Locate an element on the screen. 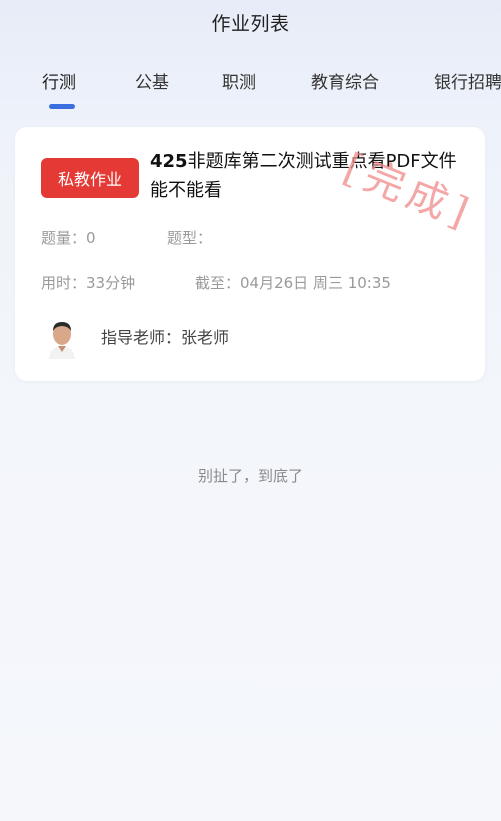 The height and width of the screenshot is (821, 501). tab-gongji: 公基 is located at coordinates (152, 80).